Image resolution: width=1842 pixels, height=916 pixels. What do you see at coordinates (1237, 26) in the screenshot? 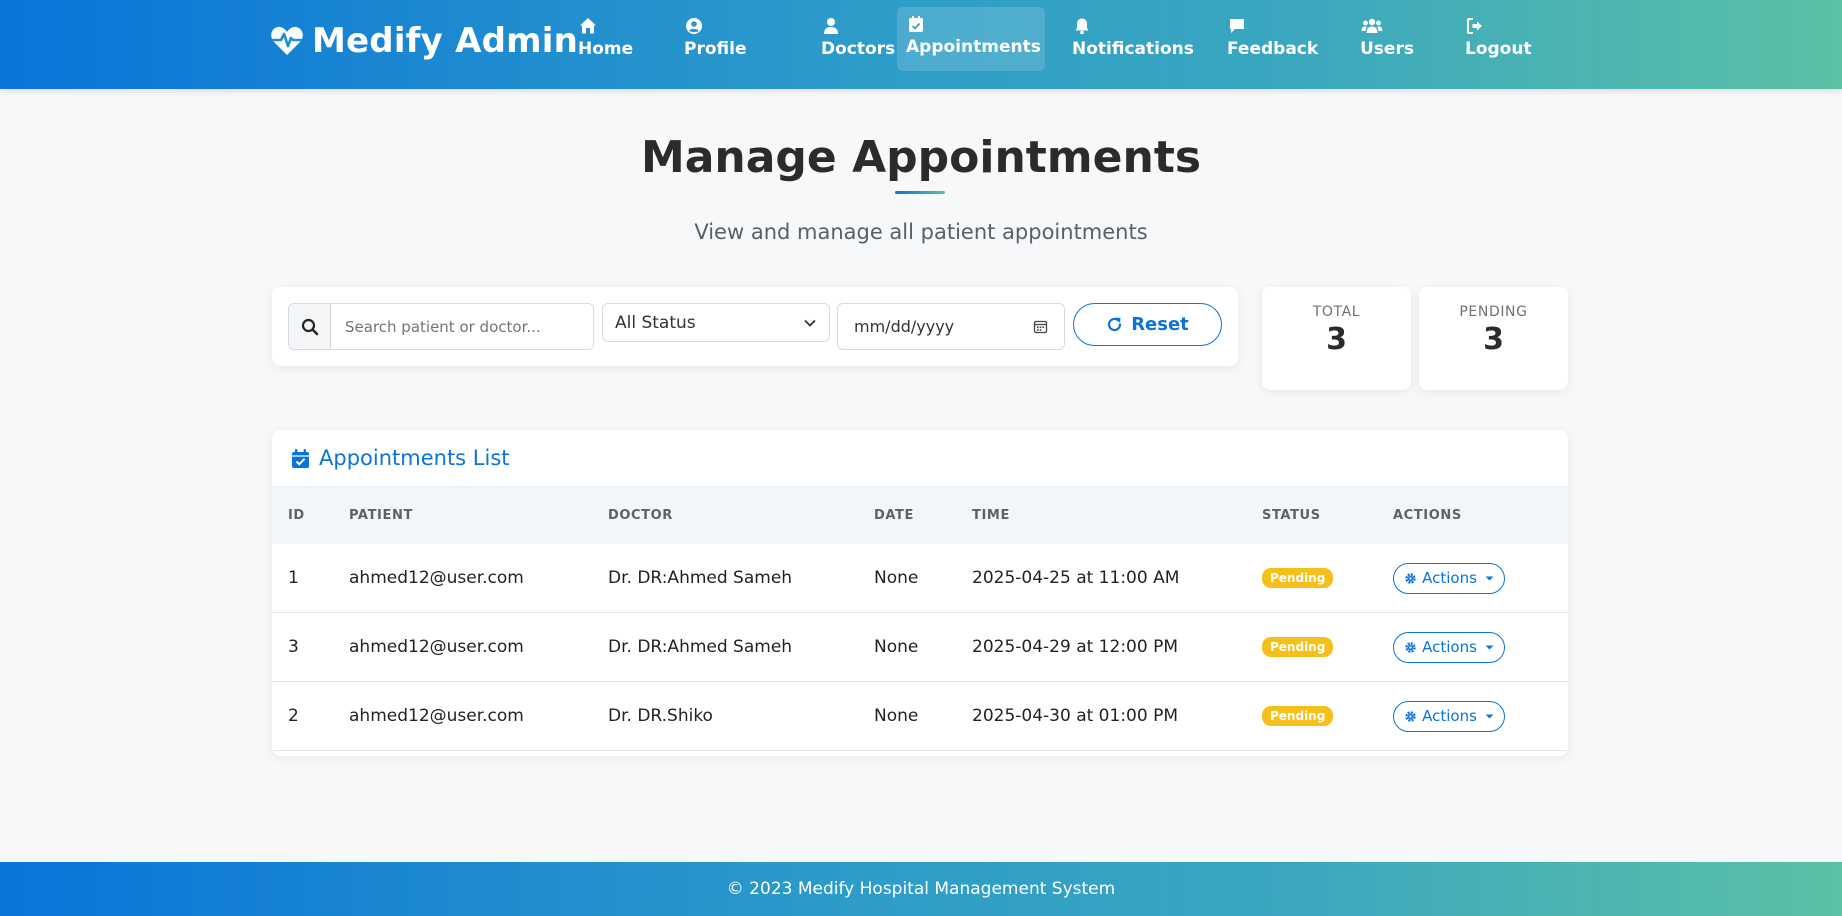
I see `comment-icon` at bounding box center [1237, 26].